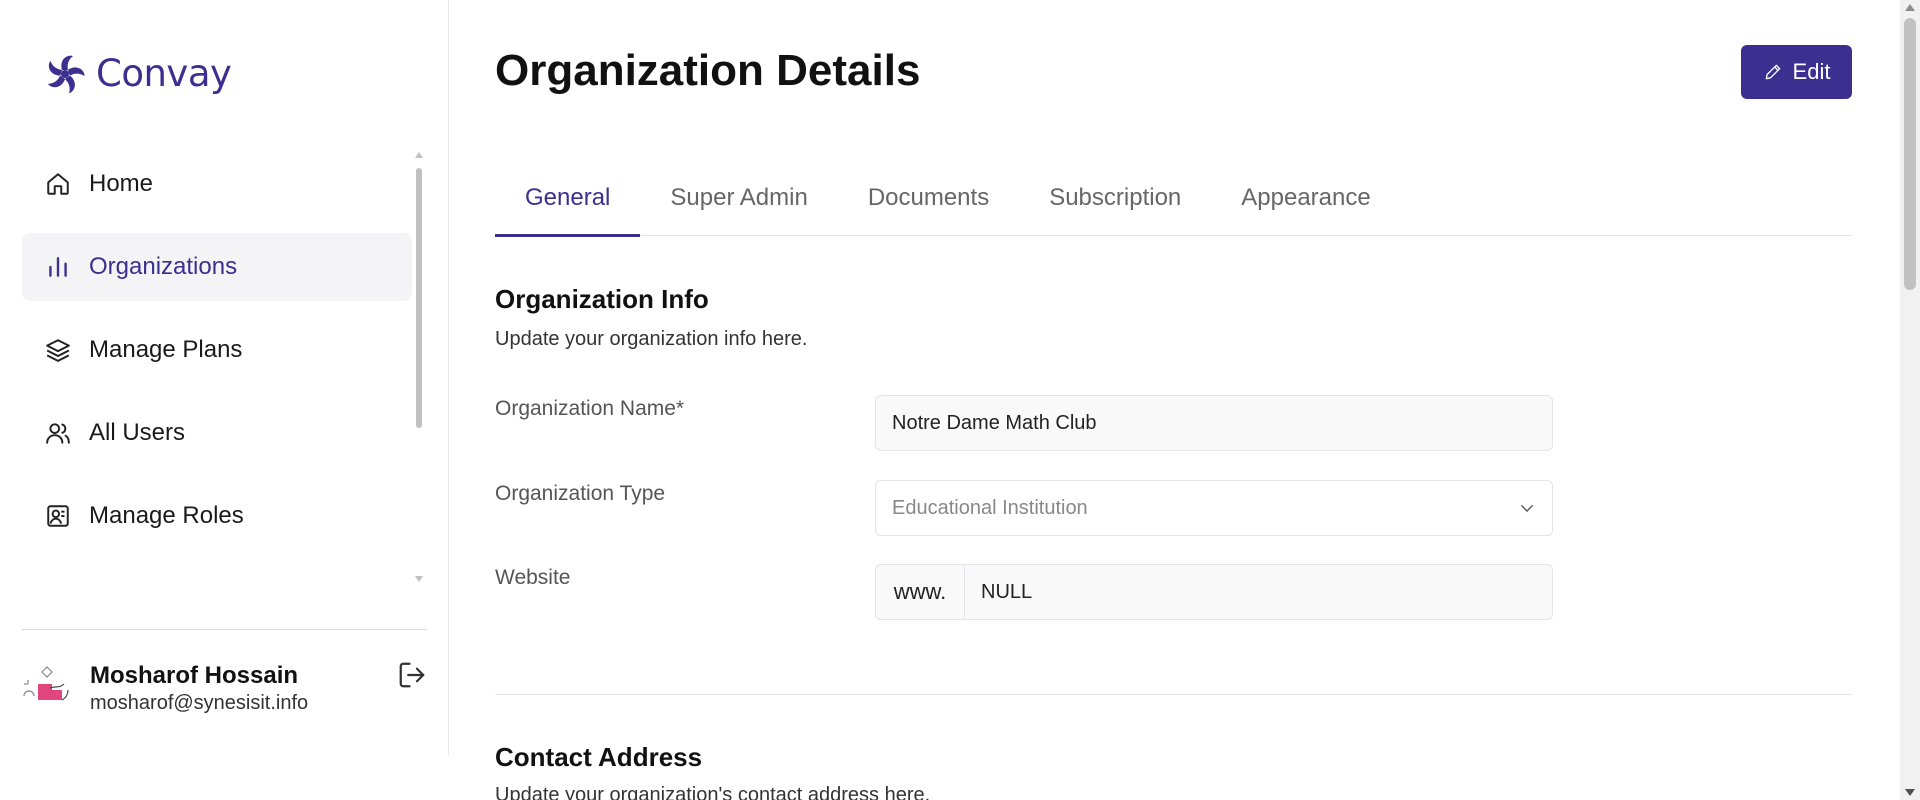 The height and width of the screenshot is (800, 1920). What do you see at coordinates (920, 592) in the screenshot?
I see `website-prefix: www.` at bounding box center [920, 592].